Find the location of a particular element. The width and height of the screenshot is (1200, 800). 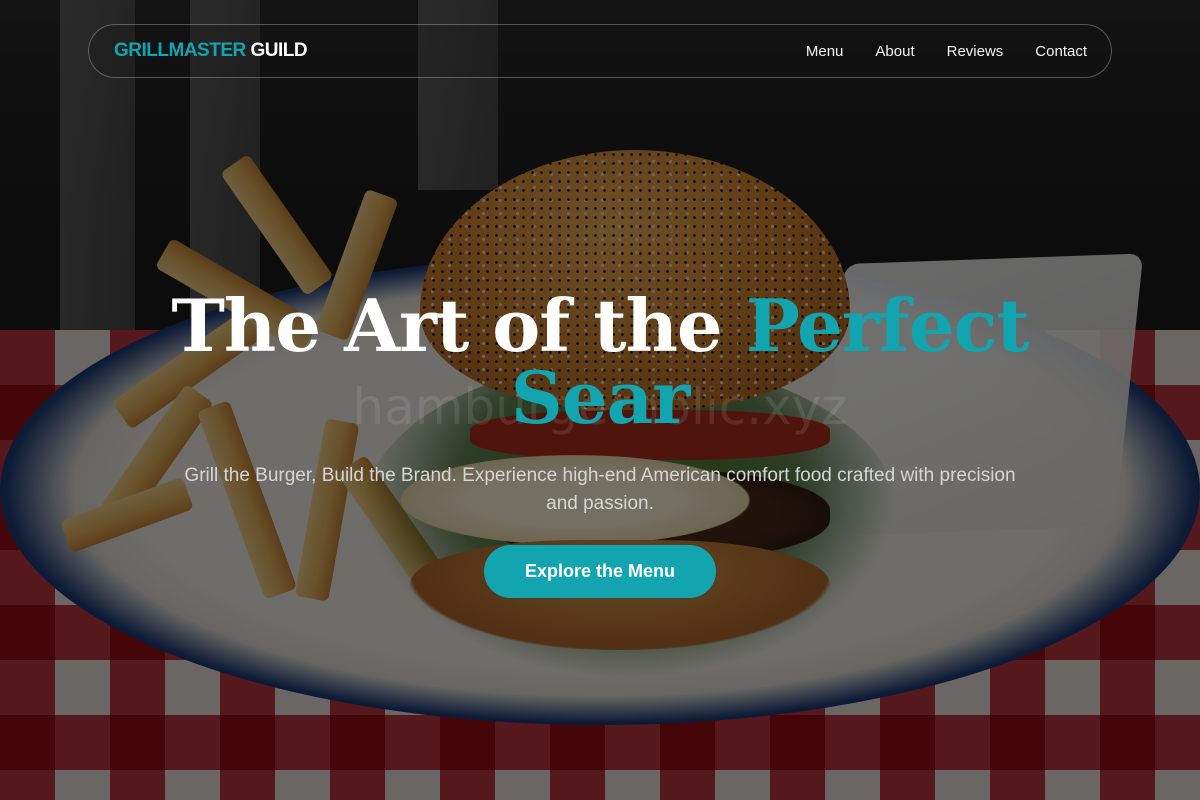

brand-name-part2: GUILD is located at coordinates (279, 50).